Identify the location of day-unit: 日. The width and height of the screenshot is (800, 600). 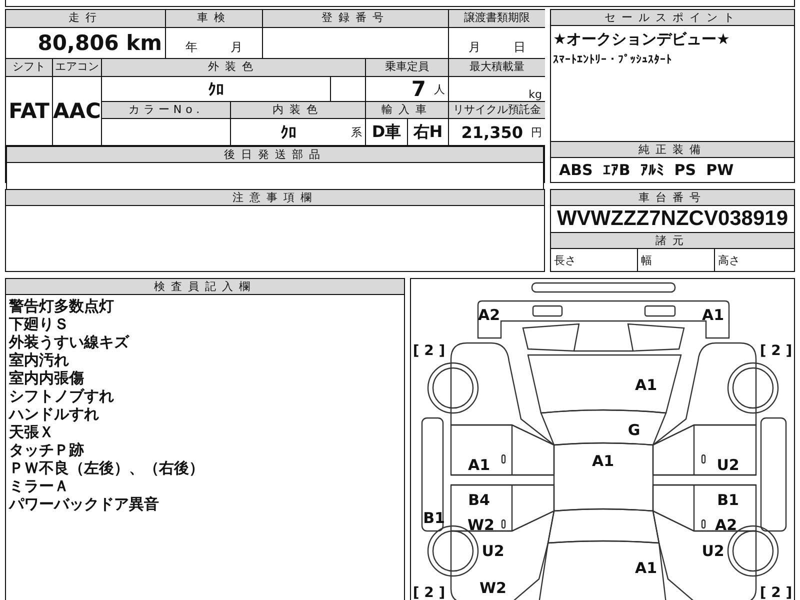
(520, 47).